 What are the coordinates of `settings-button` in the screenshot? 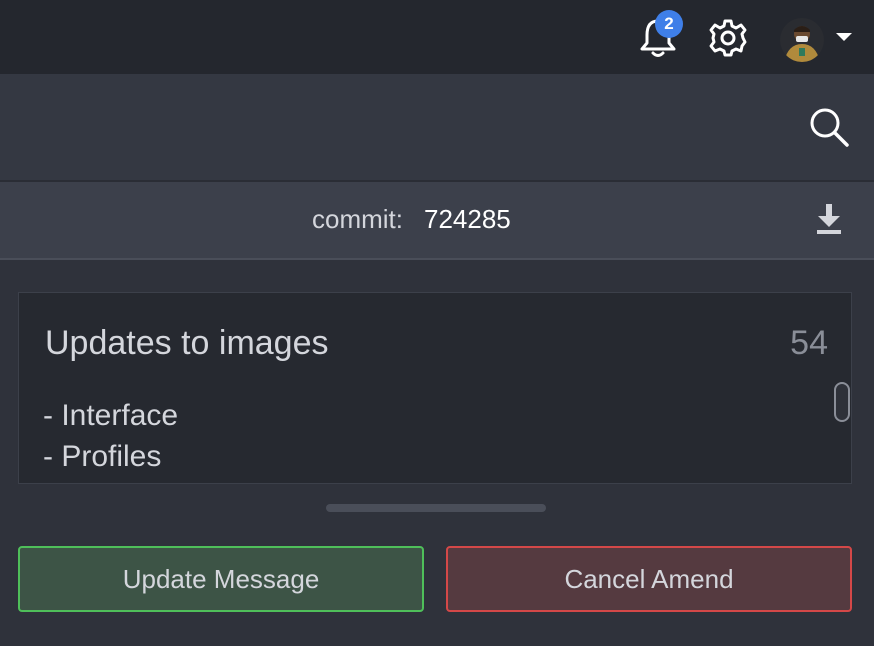 It's located at (728, 38).